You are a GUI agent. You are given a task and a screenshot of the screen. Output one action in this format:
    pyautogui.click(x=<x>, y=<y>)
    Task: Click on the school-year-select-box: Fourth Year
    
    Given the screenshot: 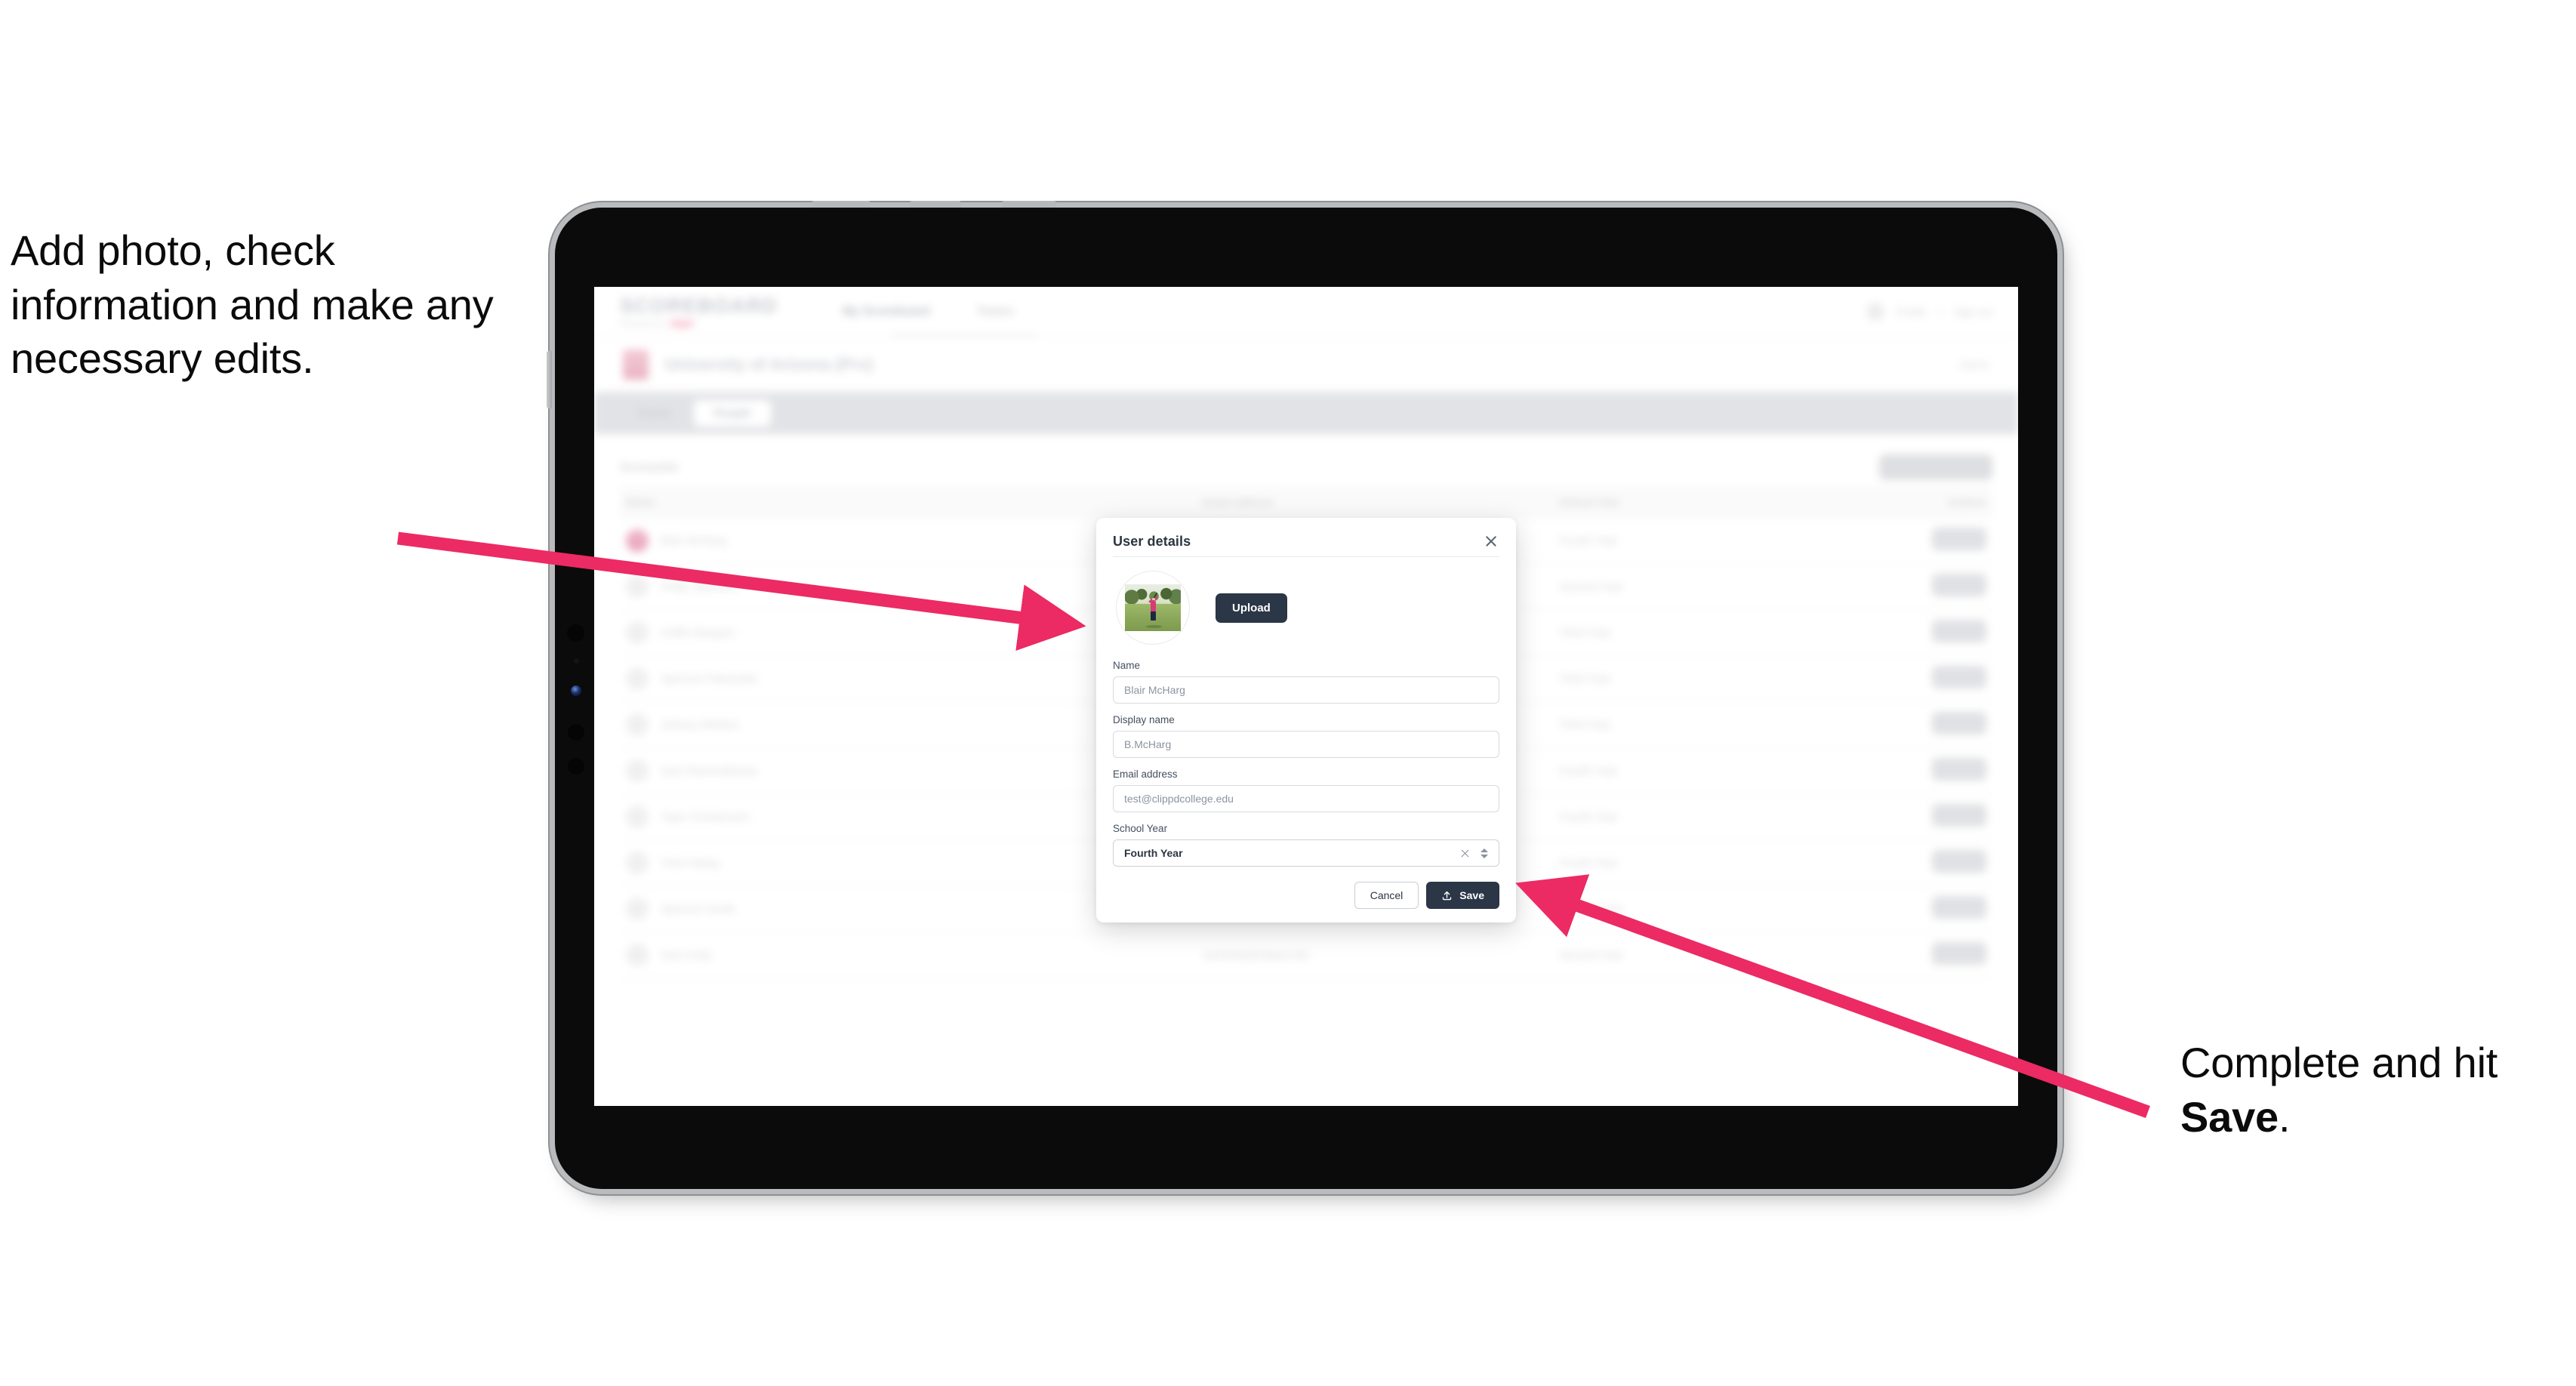 What is the action you would take?
    pyautogui.click(x=1306, y=853)
    